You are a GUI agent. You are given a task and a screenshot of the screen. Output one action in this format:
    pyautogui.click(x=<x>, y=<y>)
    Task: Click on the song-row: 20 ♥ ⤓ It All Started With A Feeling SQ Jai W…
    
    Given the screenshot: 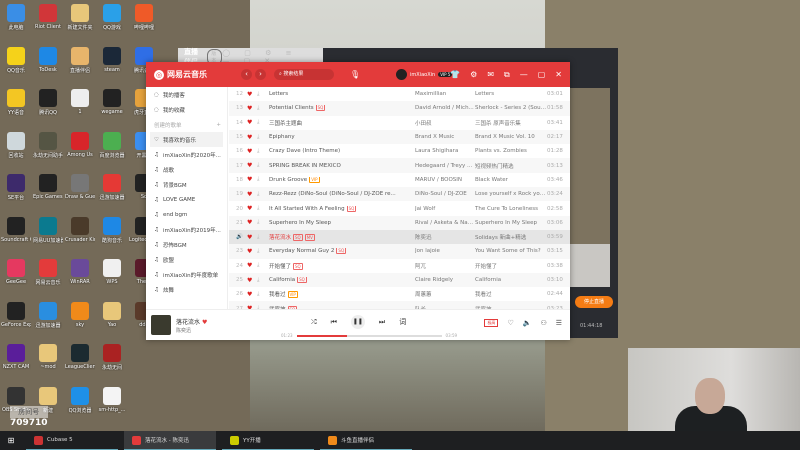 What is the action you would take?
    pyautogui.click(x=399, y=208)
    